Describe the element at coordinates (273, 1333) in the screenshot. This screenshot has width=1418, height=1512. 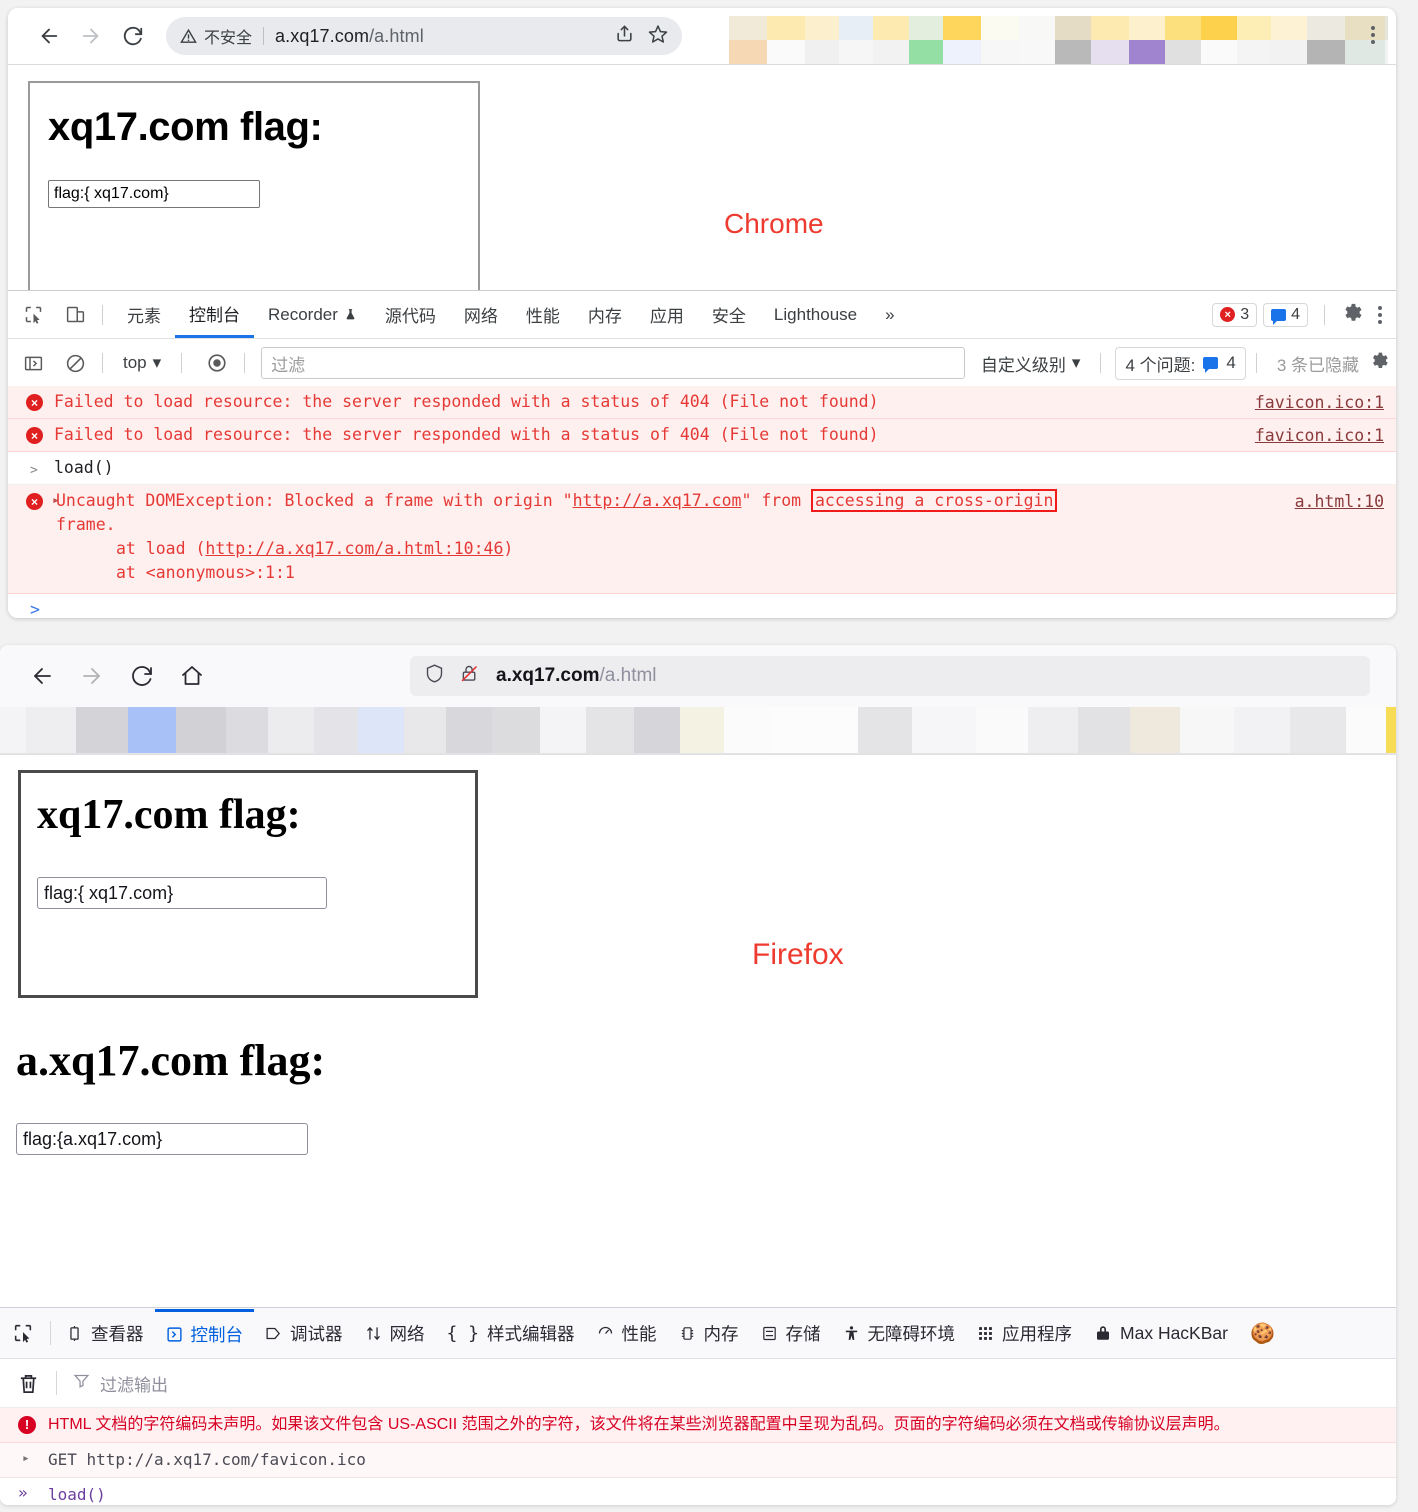
I see `debugger-icon` at that location.